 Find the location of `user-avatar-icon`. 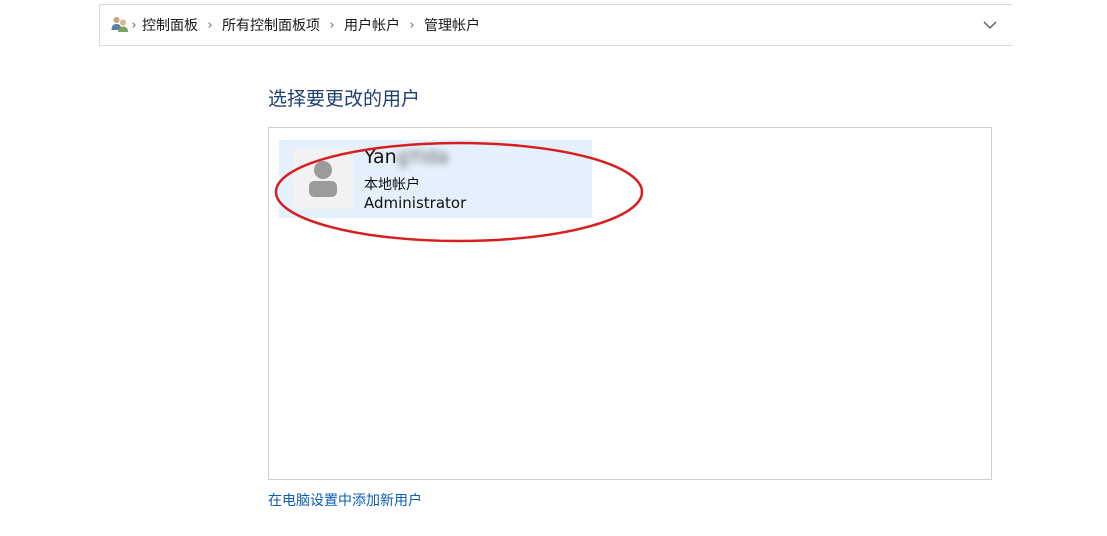

user-avatar-icon is located at coordinates (323, 179).